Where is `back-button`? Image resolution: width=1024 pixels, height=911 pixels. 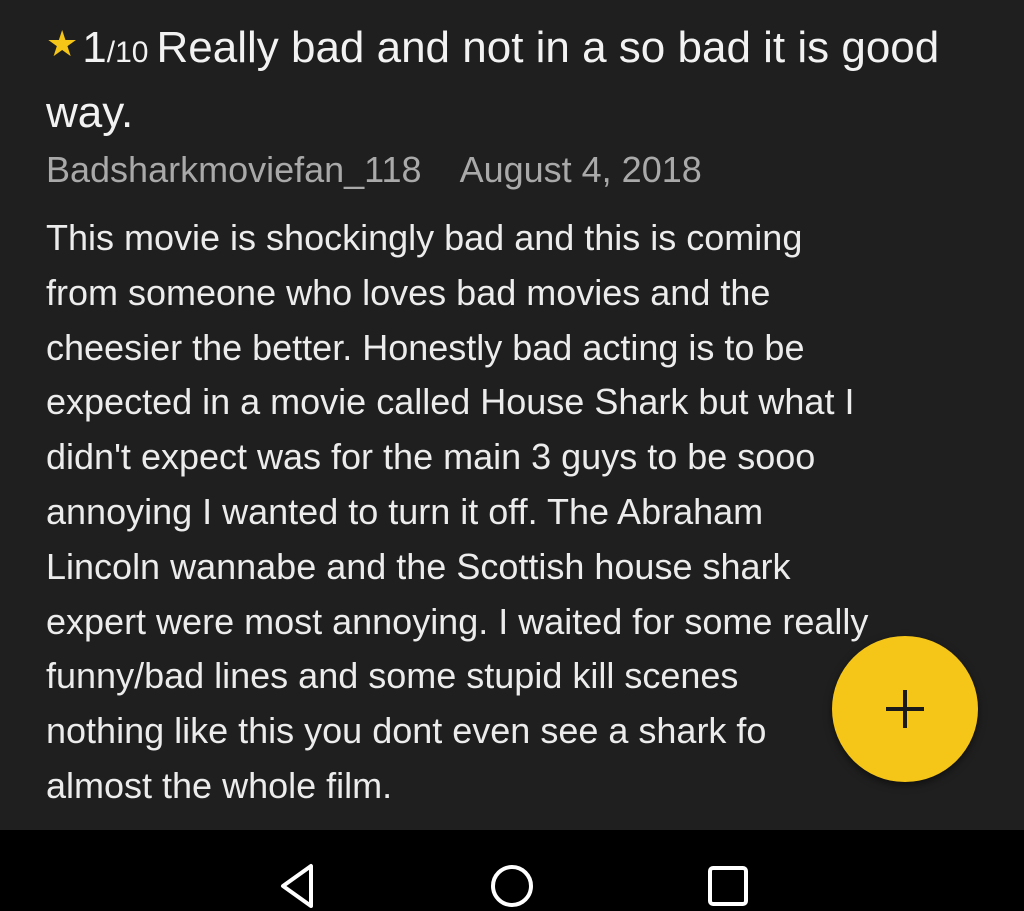
back-button is located at coordinates (299, 870).